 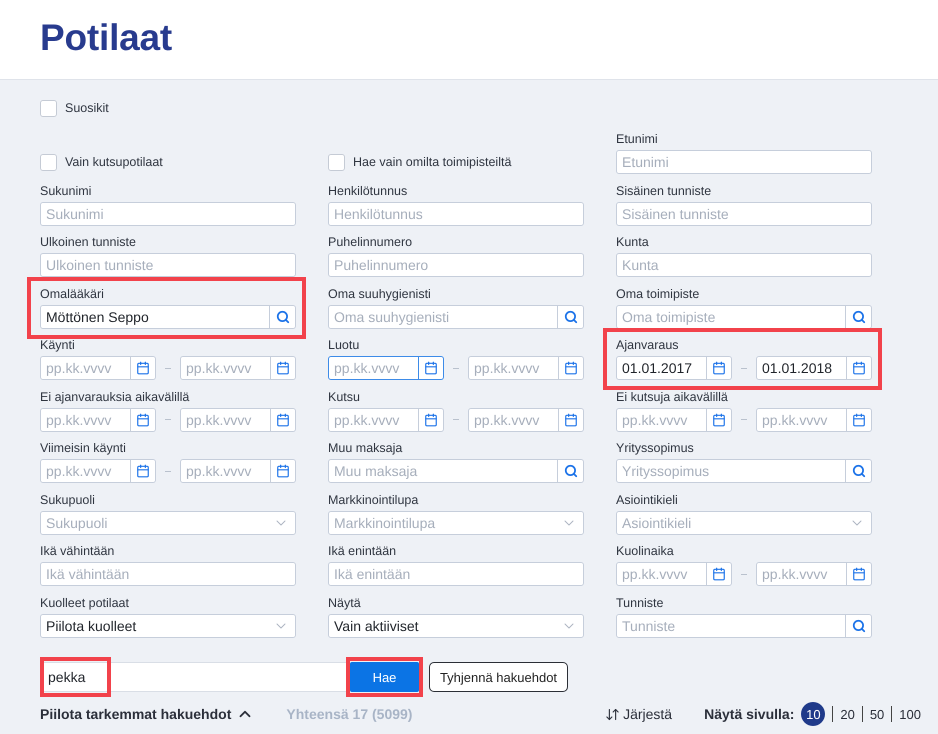 What do you see at coordinates (379, 294) in the screenshot?
I see `field-label: Oma suuhygienisti` at bounding box center [379, 294].